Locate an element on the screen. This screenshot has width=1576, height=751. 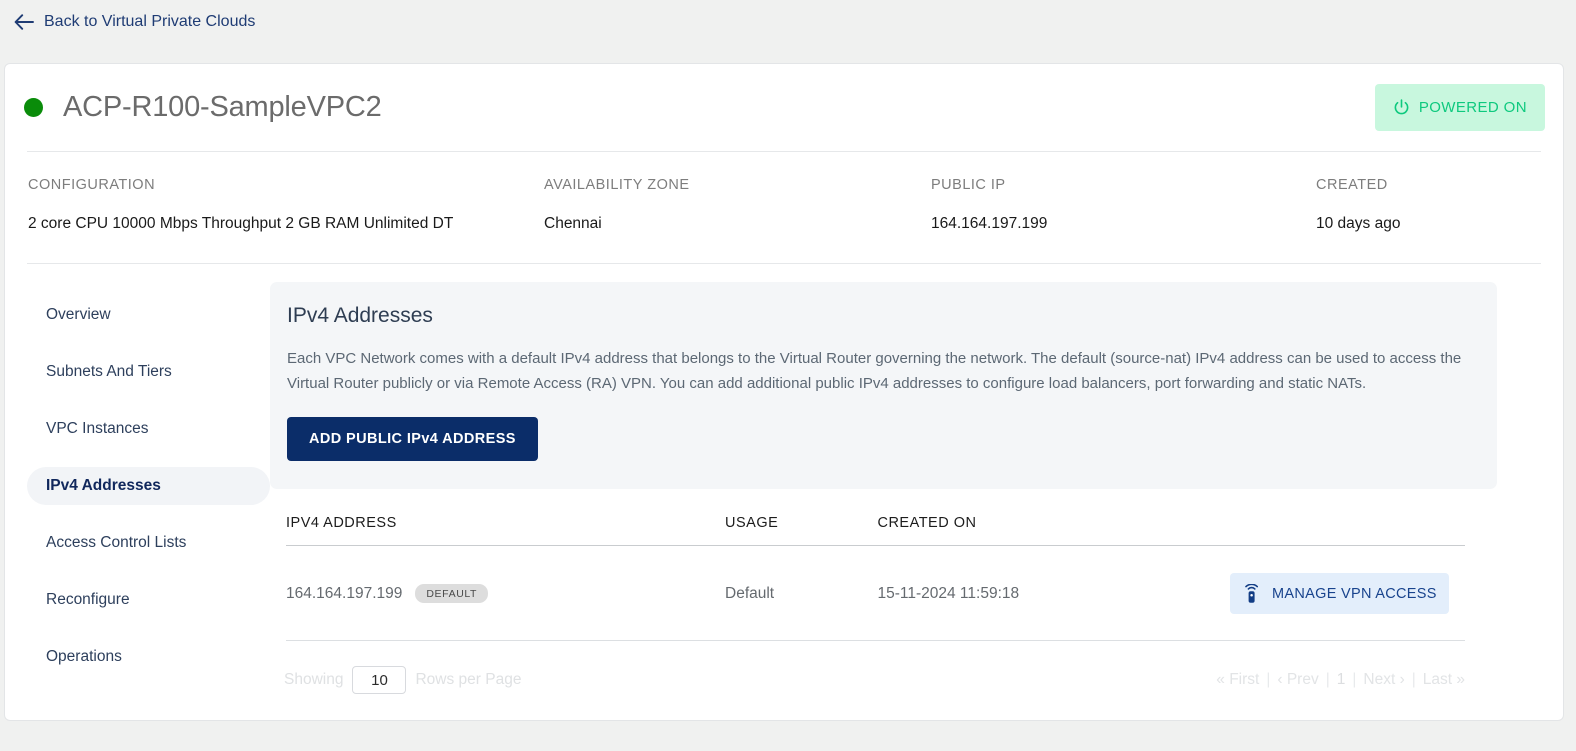
pagination-controls: « First | ‹ Prev | 1 | Next › | Last » is located at coordinates (1340, 680).